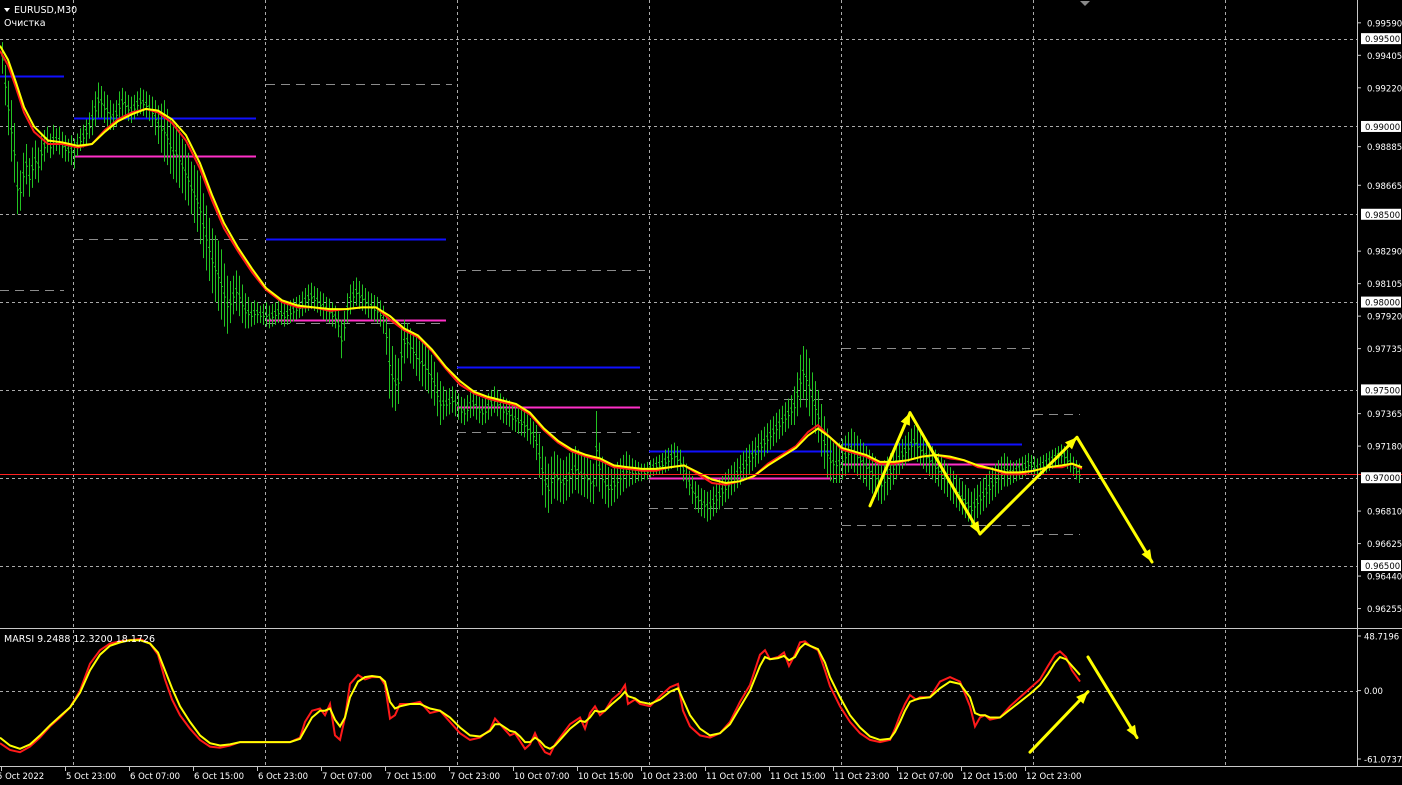 This screenshot has width=1402, height=785. I want to click on time-tick-label: 10 Oct 07:00, so click(541, 777).